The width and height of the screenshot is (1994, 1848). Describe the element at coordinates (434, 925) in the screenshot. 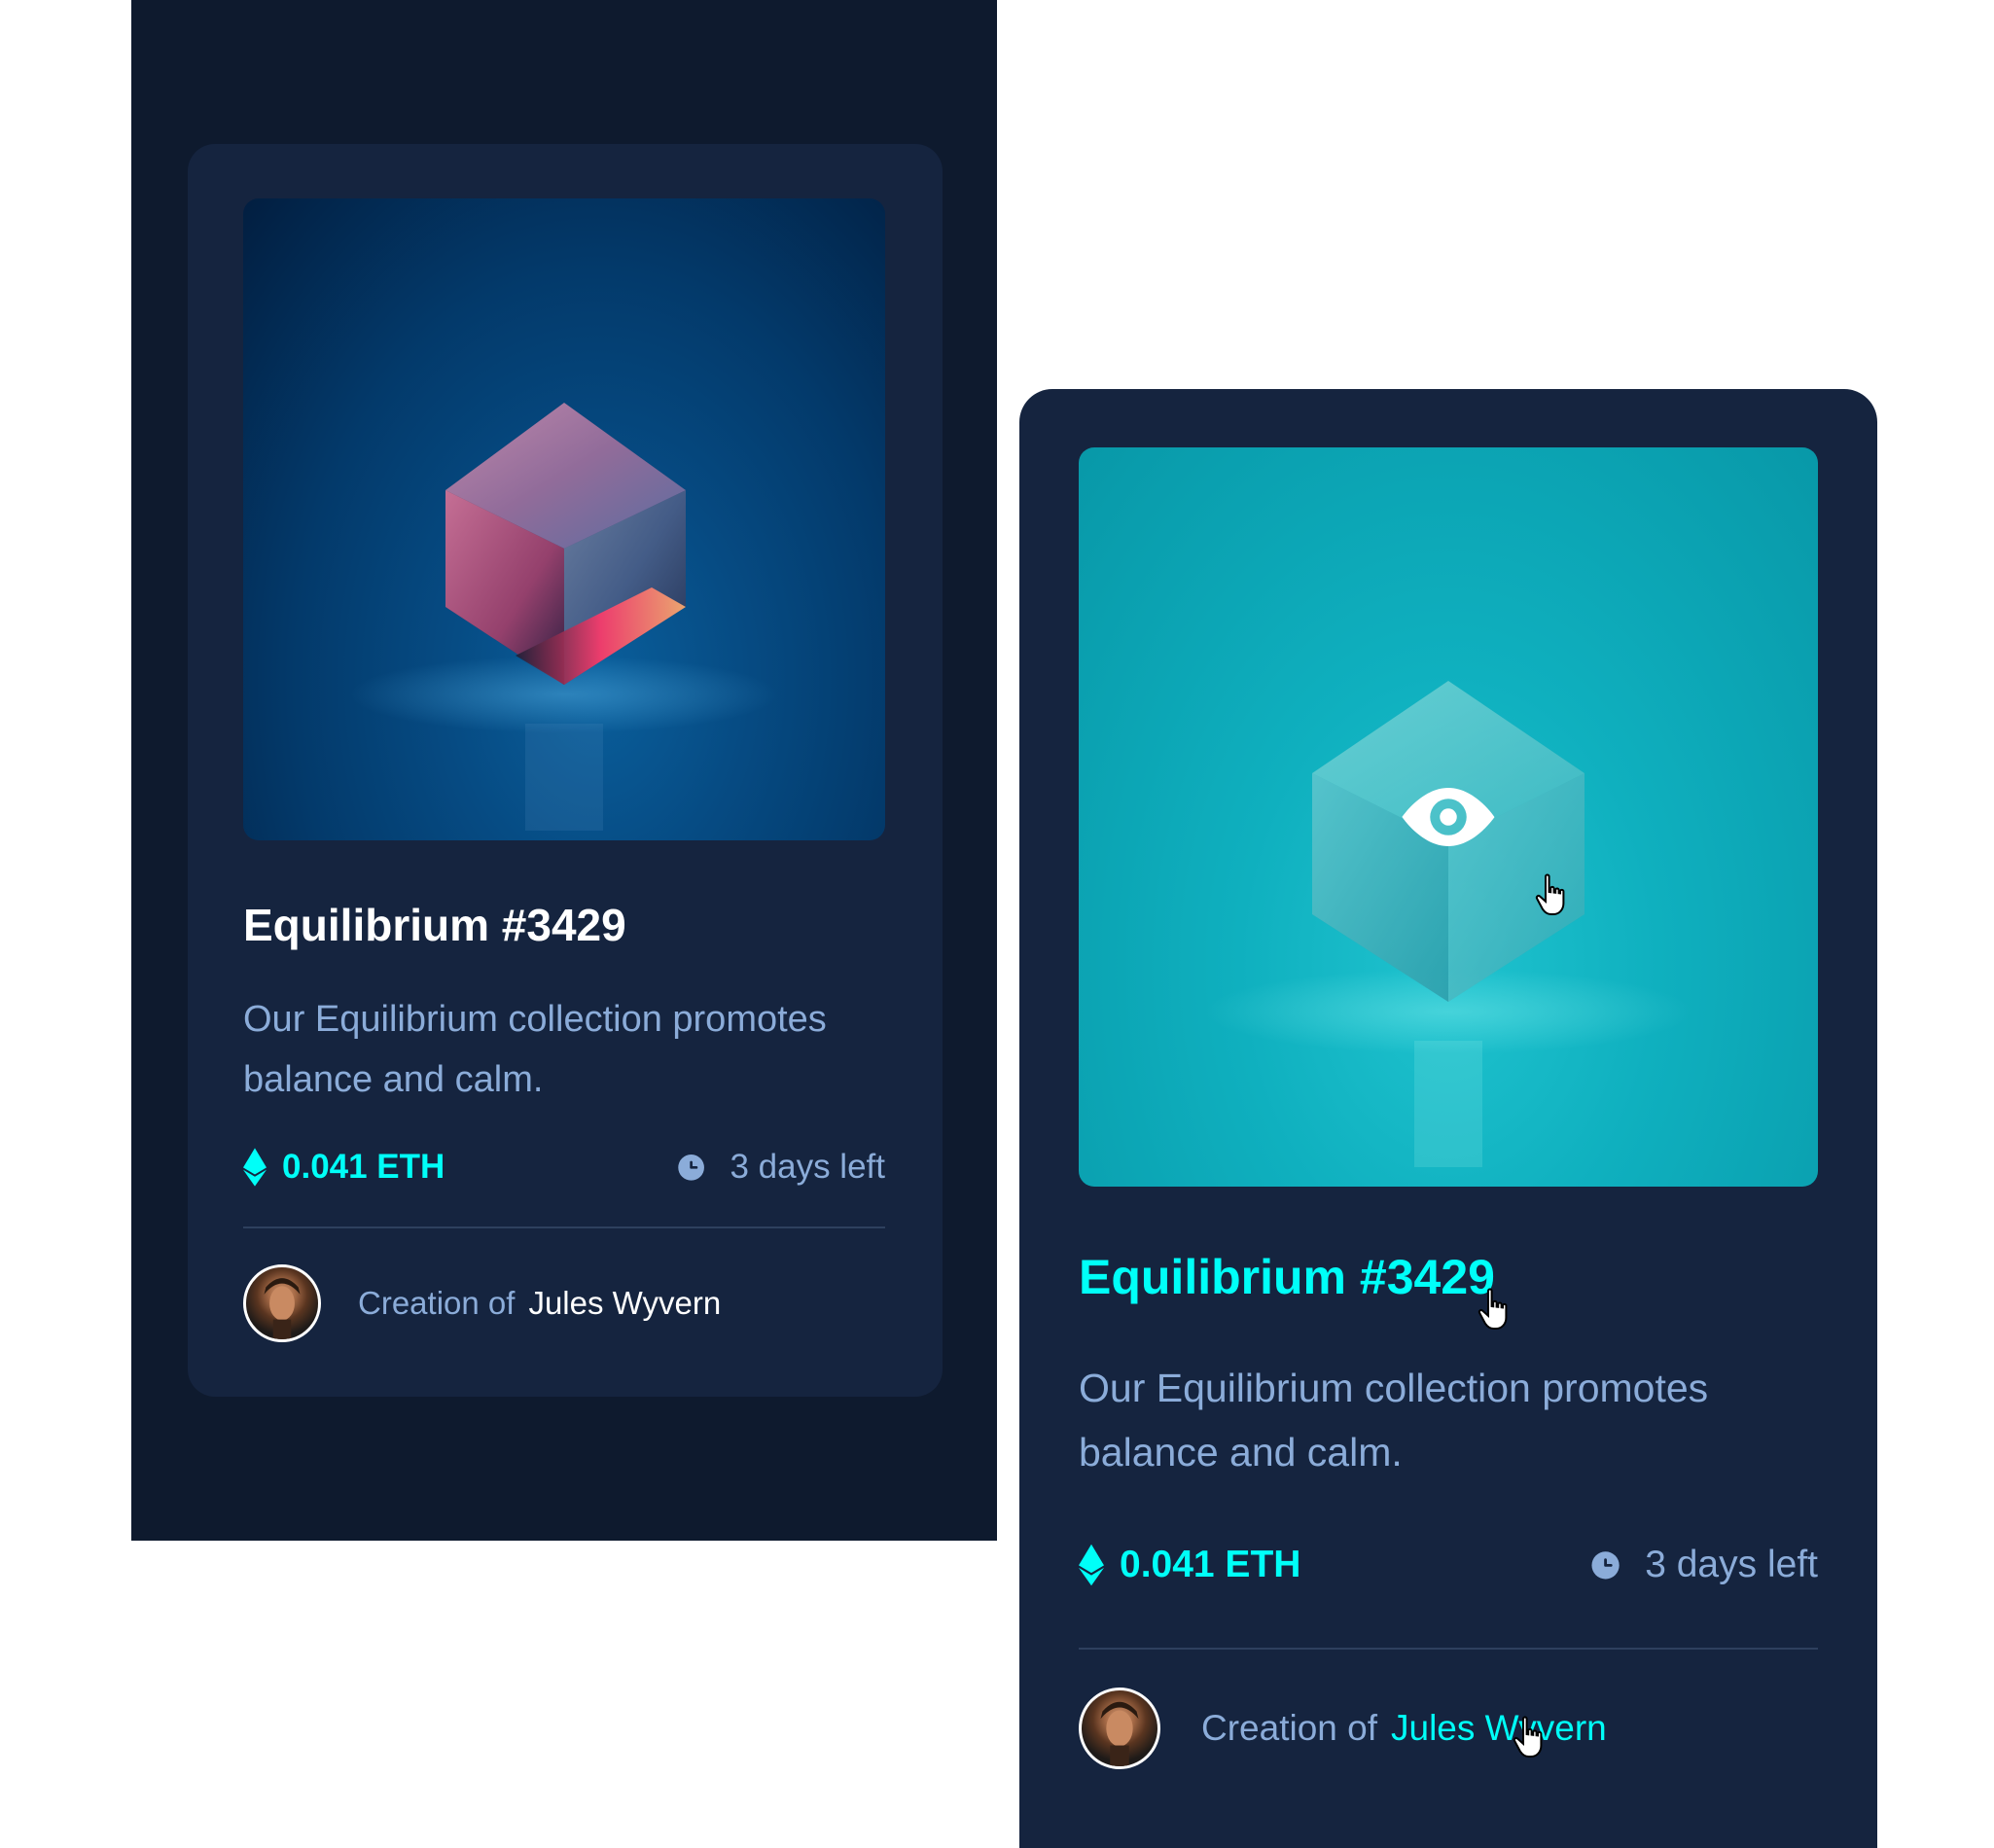

I see `card-title: Equilibrium #3429` at that location.